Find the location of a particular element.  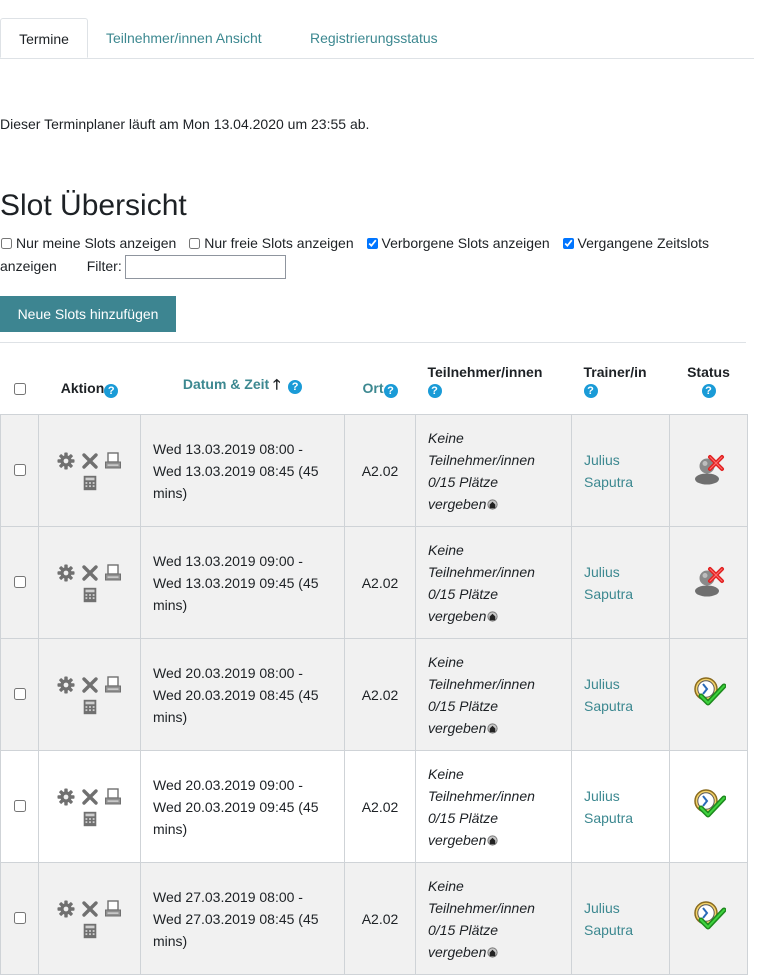

show-hidden-checkbox is located at coordinates (372, 243).